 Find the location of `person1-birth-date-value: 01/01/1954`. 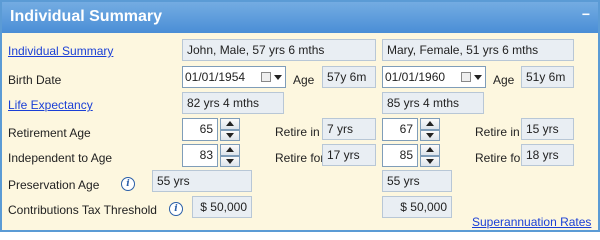

person1-birth-date-value: 01/01/1954 is located at coordinates (215, 77).